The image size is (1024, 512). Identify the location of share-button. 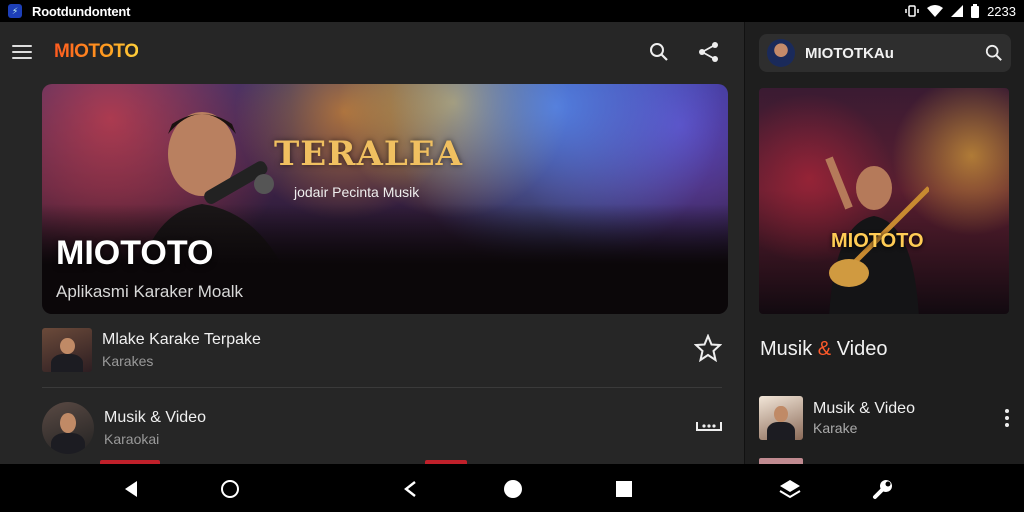
(709, 52).